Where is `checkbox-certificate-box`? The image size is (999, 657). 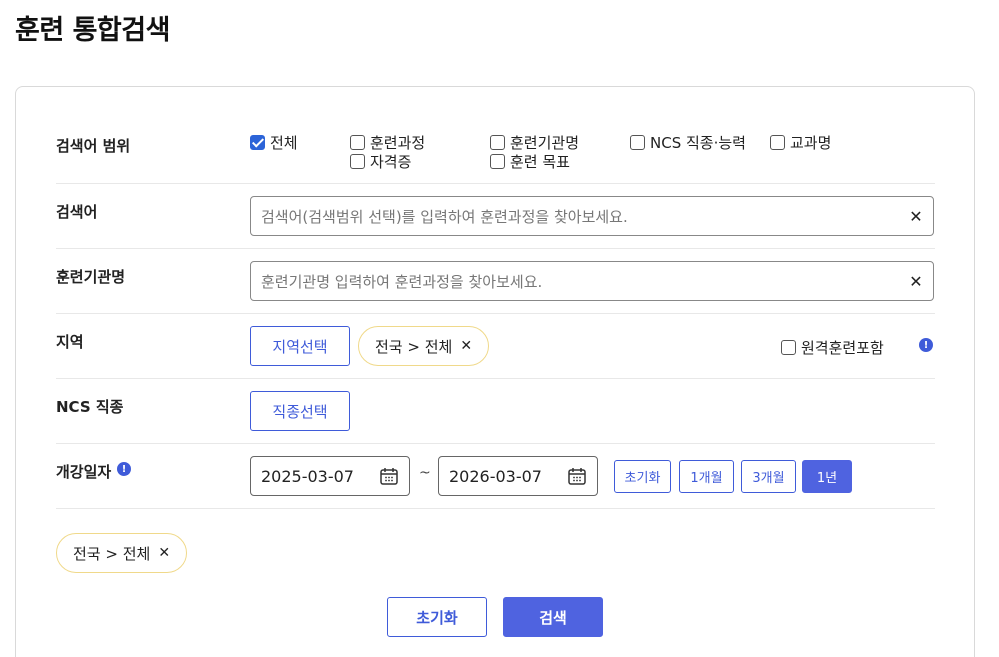
checkbox-certificate-box is located at coordinates (357, 161).